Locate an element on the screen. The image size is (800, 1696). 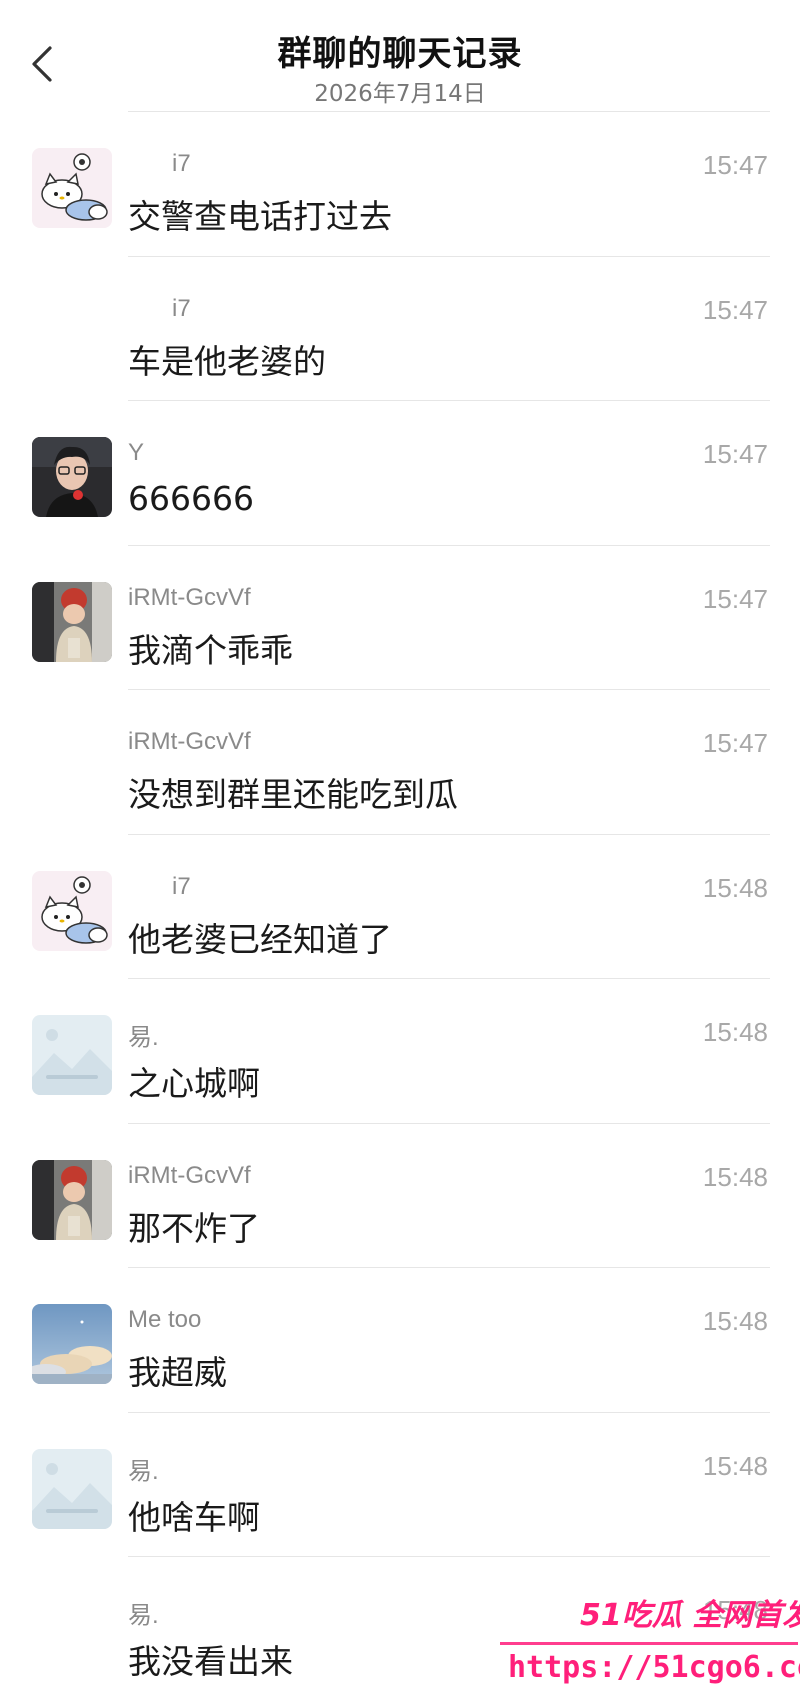
page-title: 群聊的聊天记录 is located at coordinates (400, 54).